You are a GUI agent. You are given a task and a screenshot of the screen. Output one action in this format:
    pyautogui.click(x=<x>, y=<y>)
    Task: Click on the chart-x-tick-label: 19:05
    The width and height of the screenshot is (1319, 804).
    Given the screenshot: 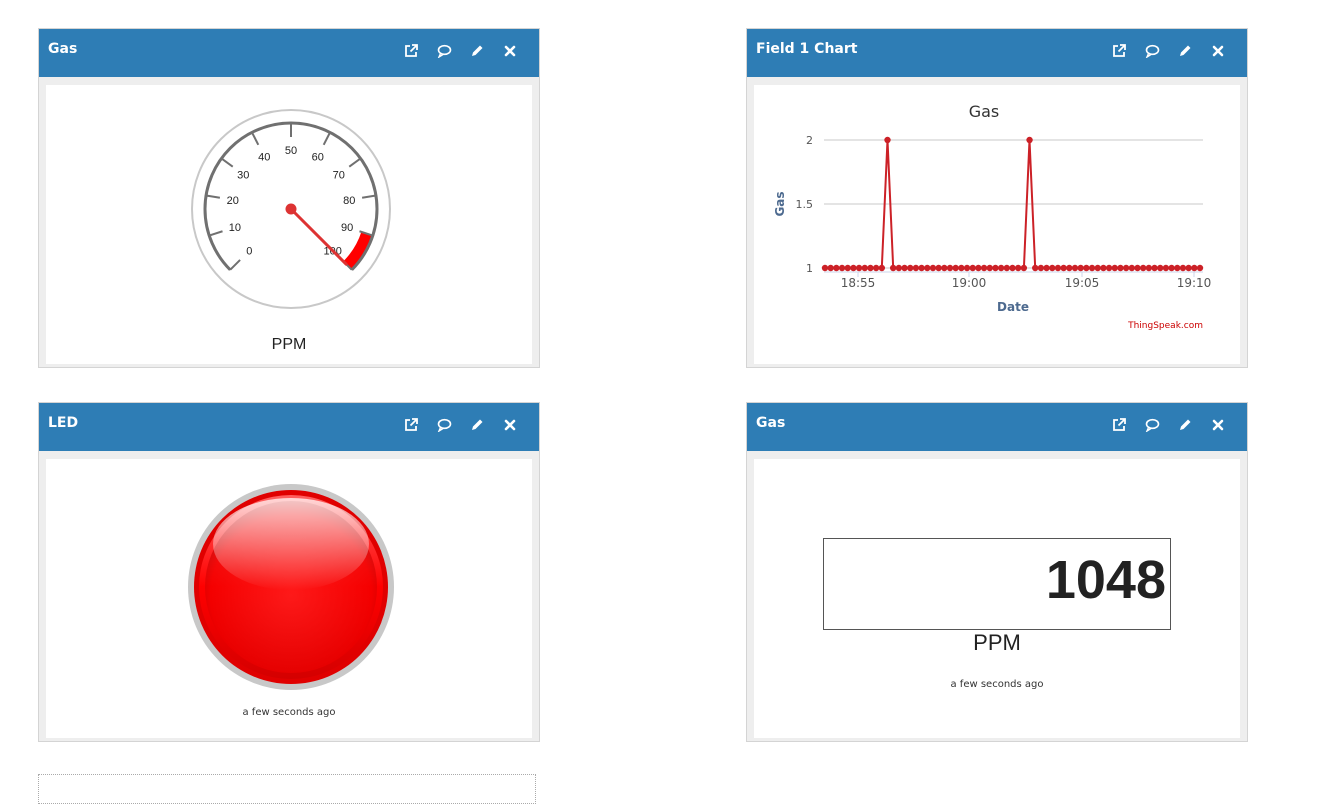 What is the action you would take?
    pyautogui.click(x=1082, y=283)
    